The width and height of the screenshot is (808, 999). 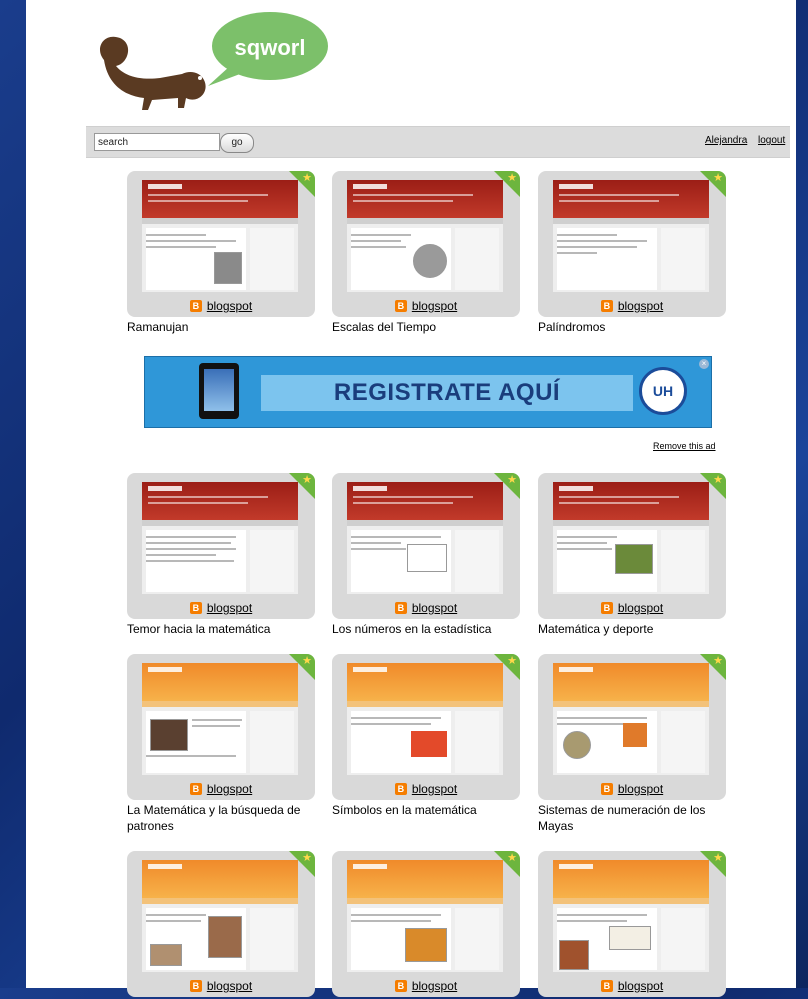 What do you see at coordinates (157, 142) in the screenshot?
I see `search-input` at bounding box center [157, 142].